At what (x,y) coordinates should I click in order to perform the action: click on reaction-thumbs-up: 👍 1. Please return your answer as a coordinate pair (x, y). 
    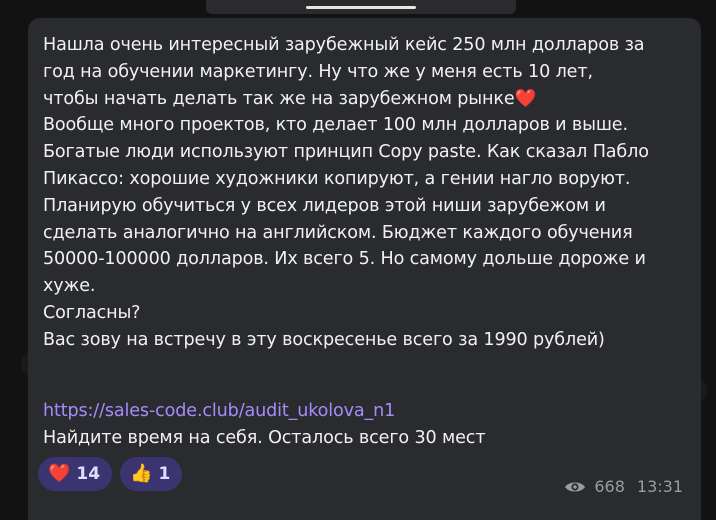
    Looking at the image, I should click on (151, 474).